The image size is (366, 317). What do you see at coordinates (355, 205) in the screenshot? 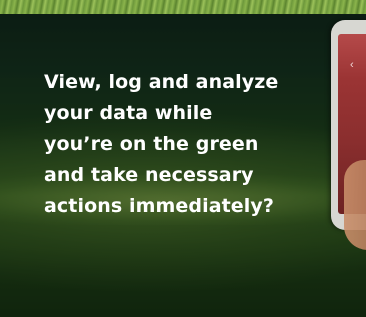
I see `hand-image` at bounding box center [355, 205].